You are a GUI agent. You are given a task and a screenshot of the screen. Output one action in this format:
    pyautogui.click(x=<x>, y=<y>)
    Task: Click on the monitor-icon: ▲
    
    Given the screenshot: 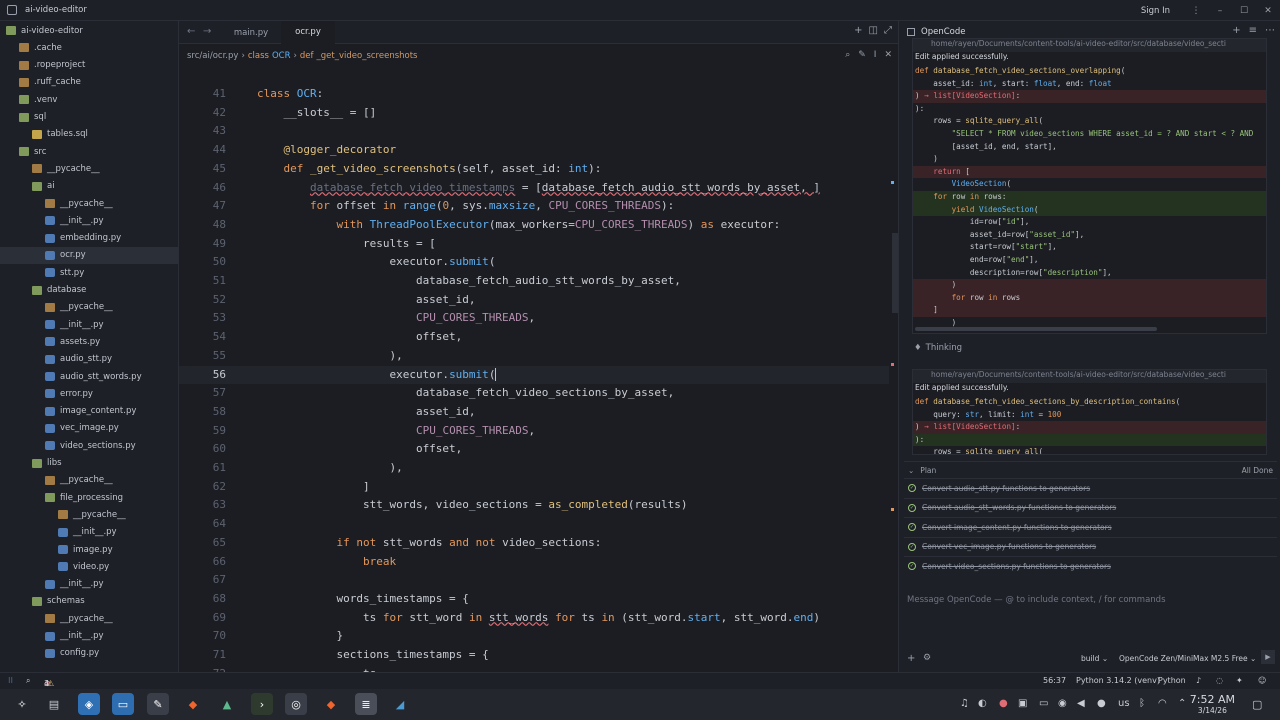 What is the action you would take?
    pyautogui.click(x=227, y=704)
    